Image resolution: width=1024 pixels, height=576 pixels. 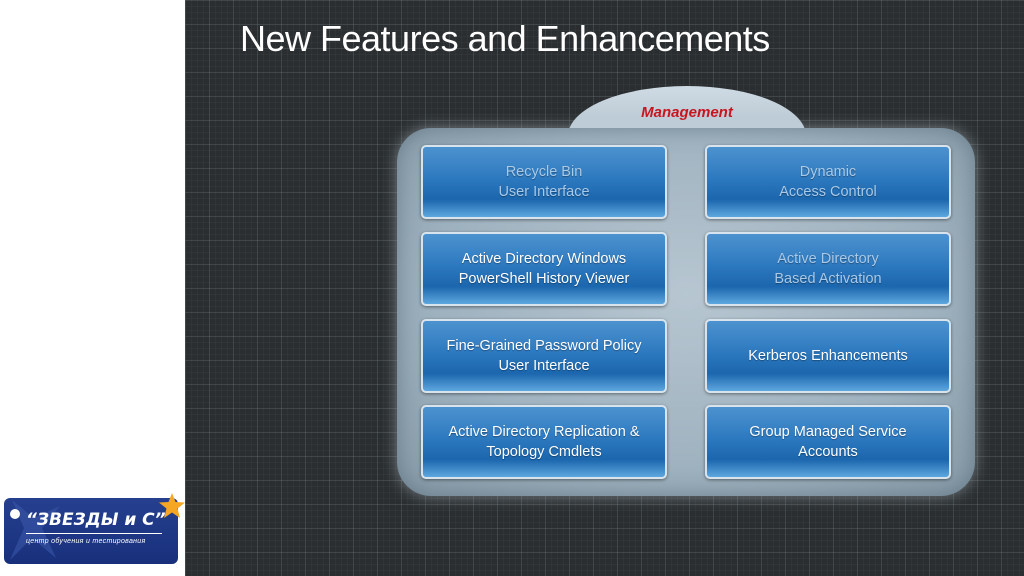 What do you see at coordinates (96, 520) in the screenshot?
I see `logo-name: “ЗВЕЗДЫ и С”` at bounding box center [96, 520].